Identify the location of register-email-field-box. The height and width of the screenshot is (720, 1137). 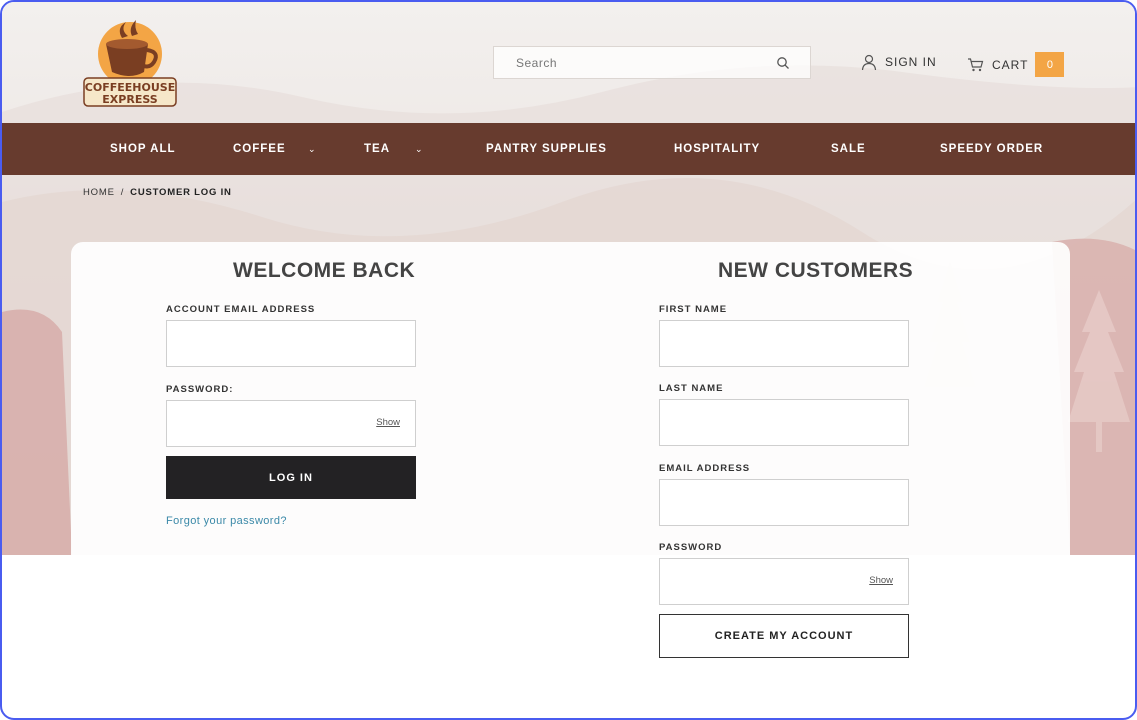
(784, 502).